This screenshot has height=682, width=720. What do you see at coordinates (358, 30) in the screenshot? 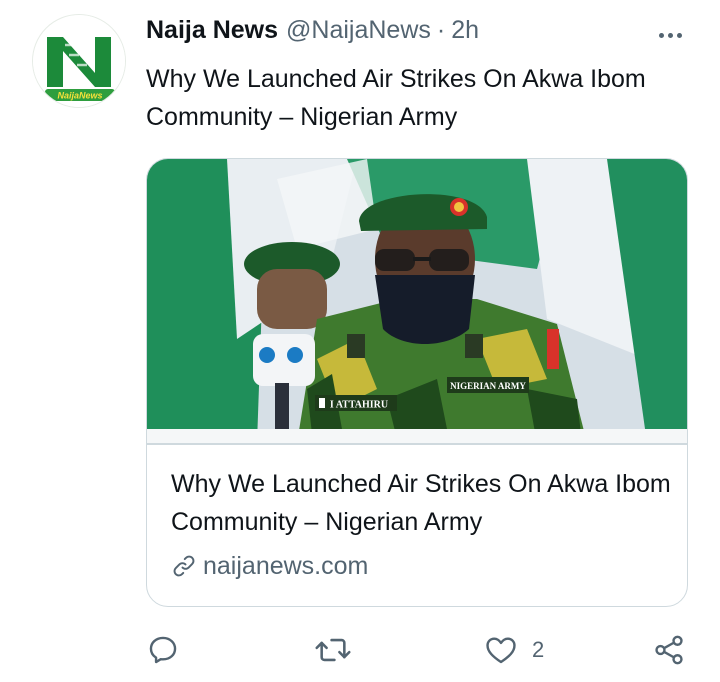
I see `author-handle: @NaijaNews` at bounding box center [358, 30].